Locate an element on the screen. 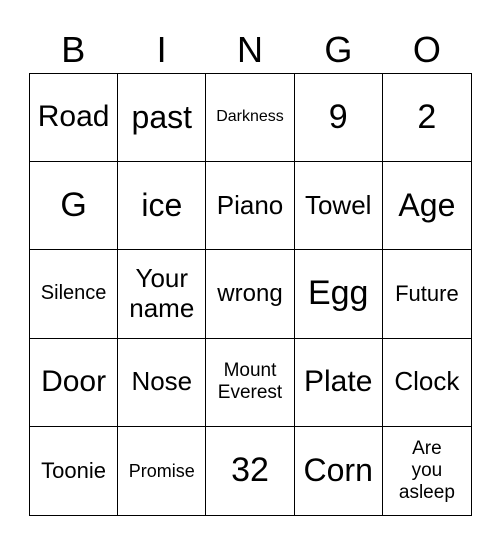 Image resolution: width=500 pixels, height=544 pixels. bingo-cell: Darkness is located at coordinates (250, 118).